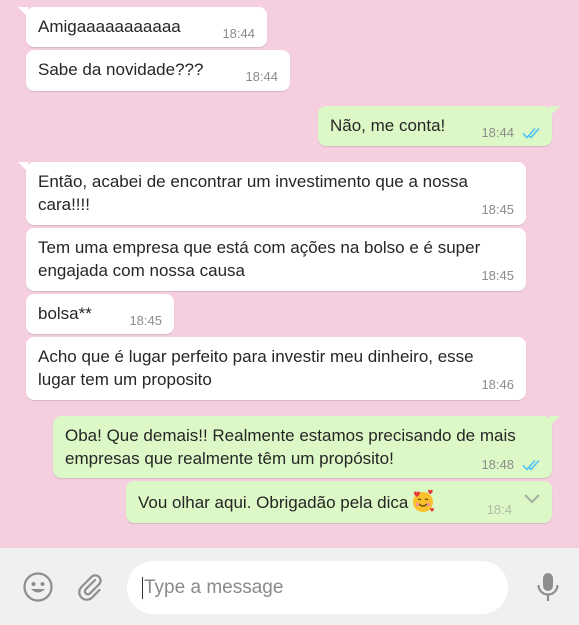 This screenshot has width=579, height=625. Describe the element at coordinates (121, 69) in the screenshot. I see `message-text: Sabe da novidade???` at that location.